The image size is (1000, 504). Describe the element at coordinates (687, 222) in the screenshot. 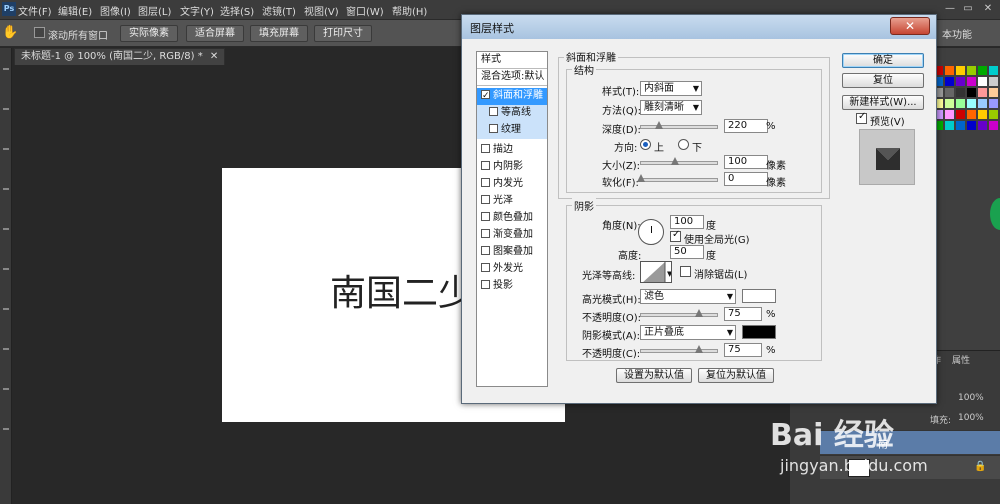

I see `angle-input: 100` at that location.